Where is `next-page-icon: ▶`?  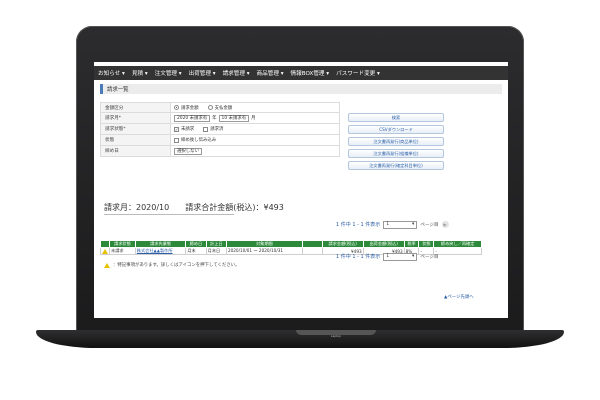 next-page-icon: ▶ is located at coordinates (445, 224).